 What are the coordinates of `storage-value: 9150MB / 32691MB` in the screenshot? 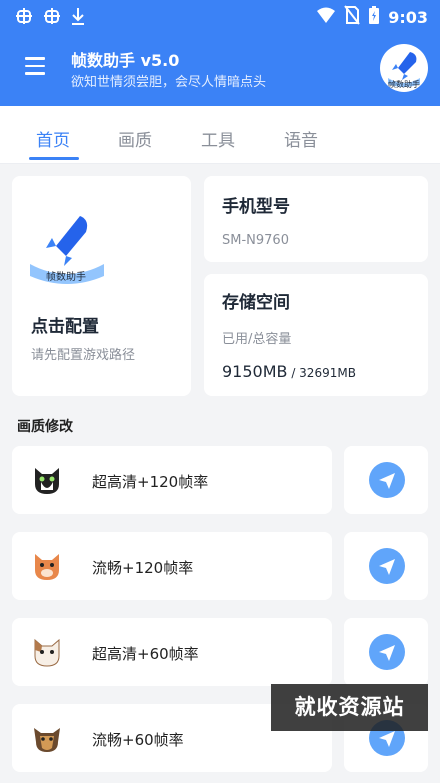 It's located at (289, 371).